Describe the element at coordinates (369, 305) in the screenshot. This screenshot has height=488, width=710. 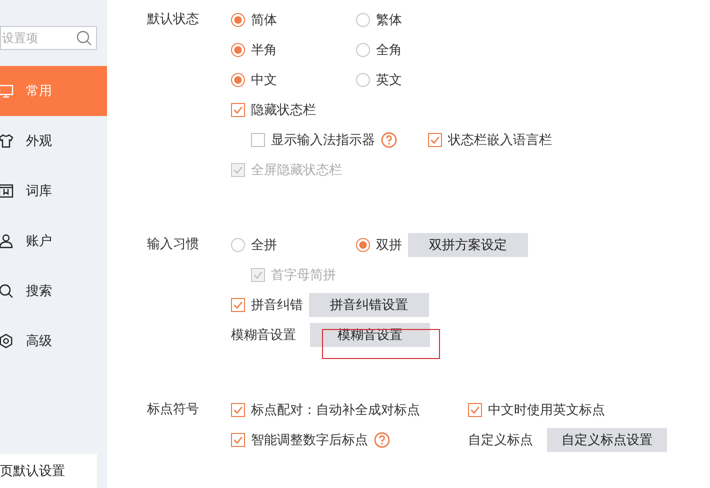
I see `settings-button: 拼音纠错设置` at that location.